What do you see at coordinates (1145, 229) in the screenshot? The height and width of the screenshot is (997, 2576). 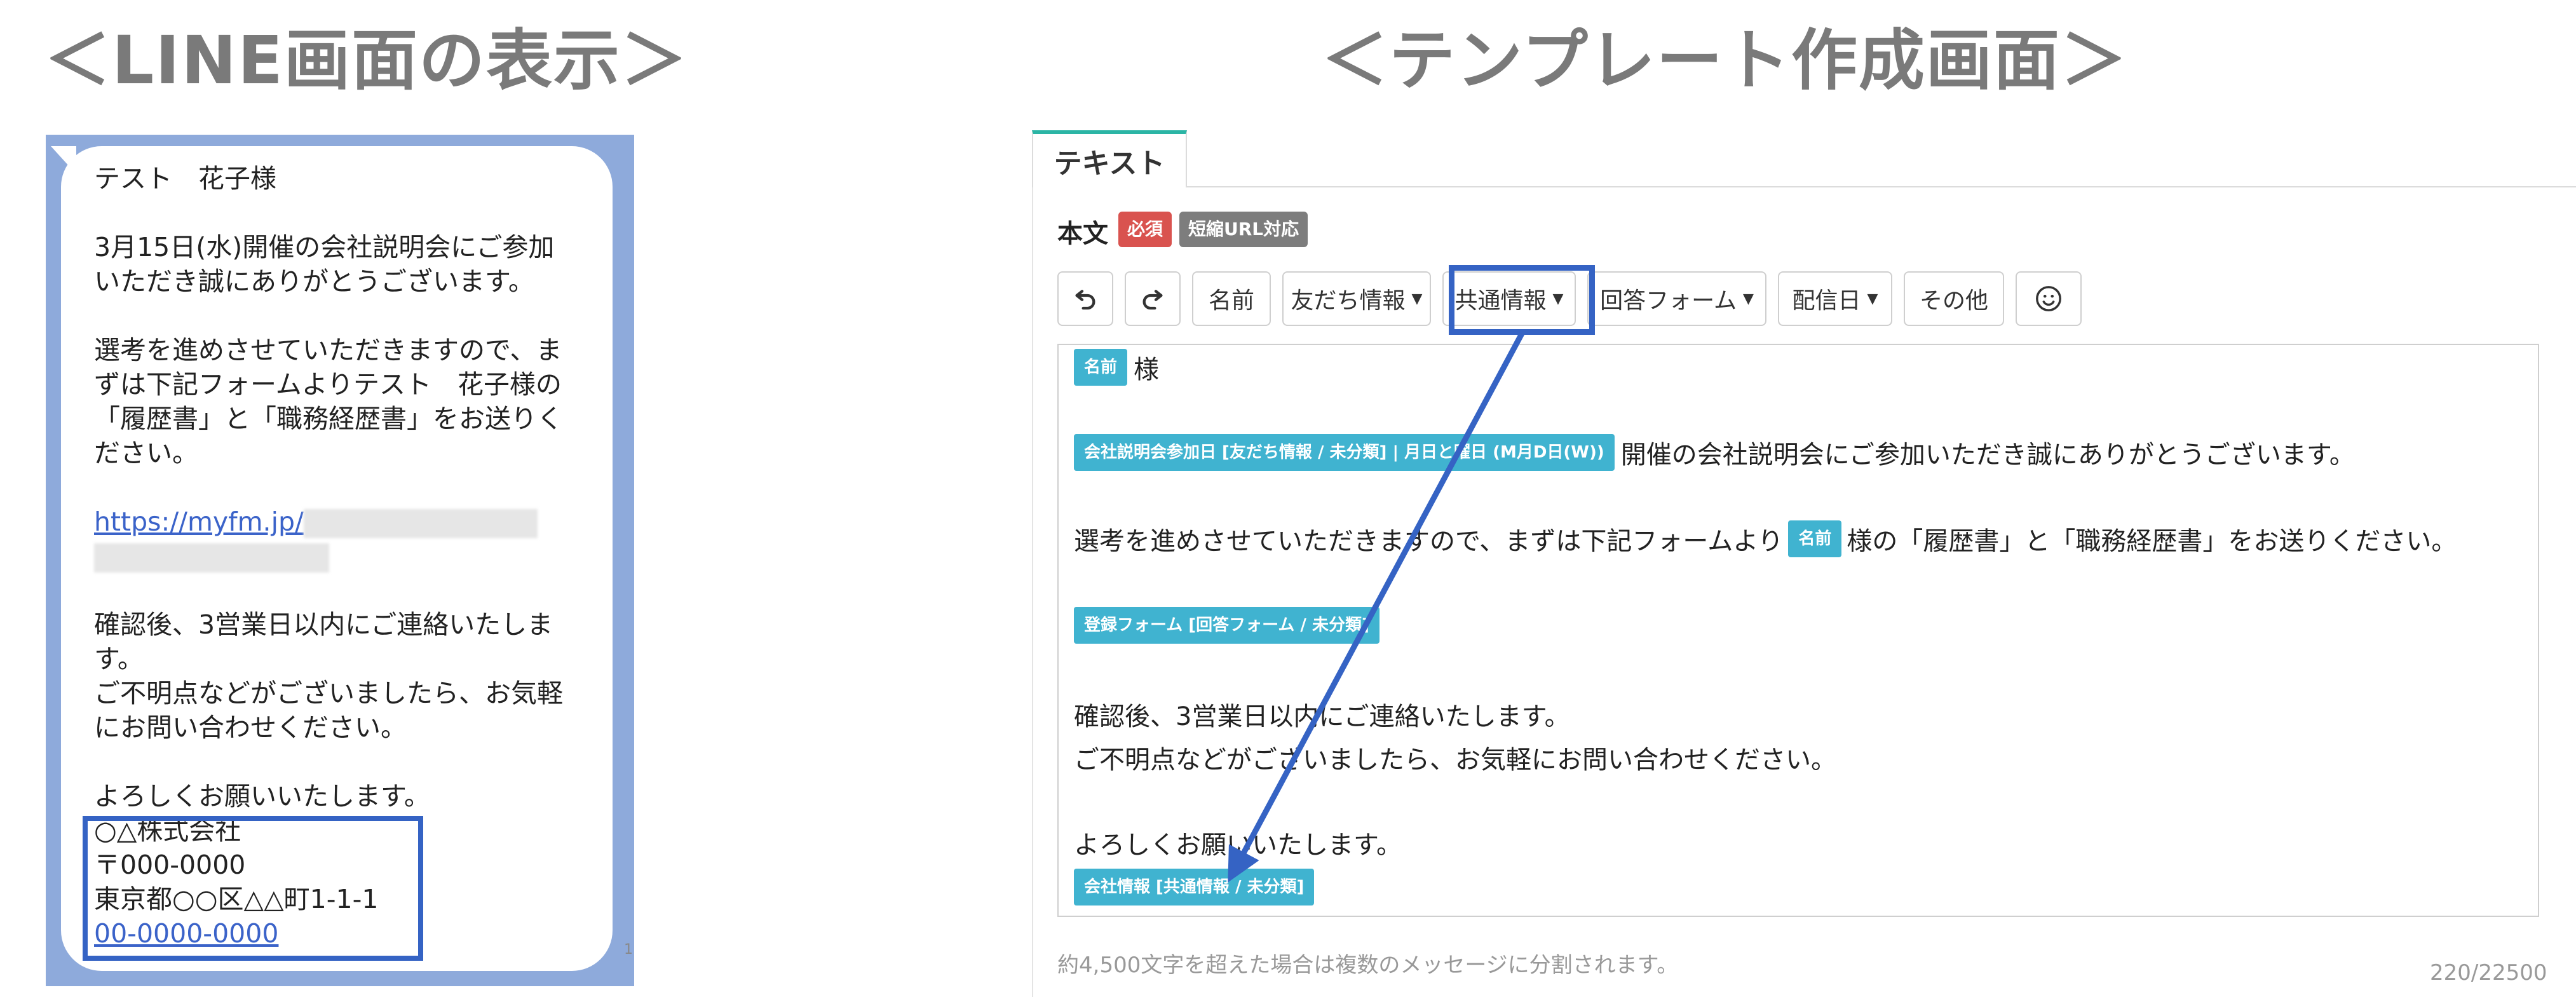 I see `required-badge: 必須` at bounding box center [1145, 229].